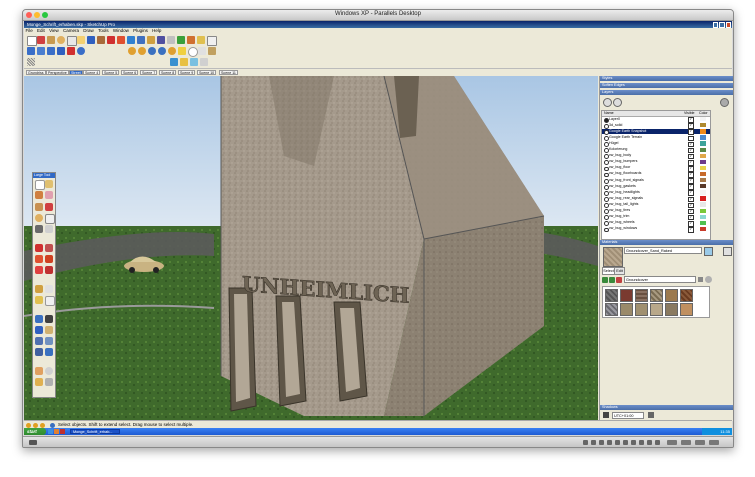 The image size is (755, 477). I want to click on name-column-header: Name, so click(609, 113).